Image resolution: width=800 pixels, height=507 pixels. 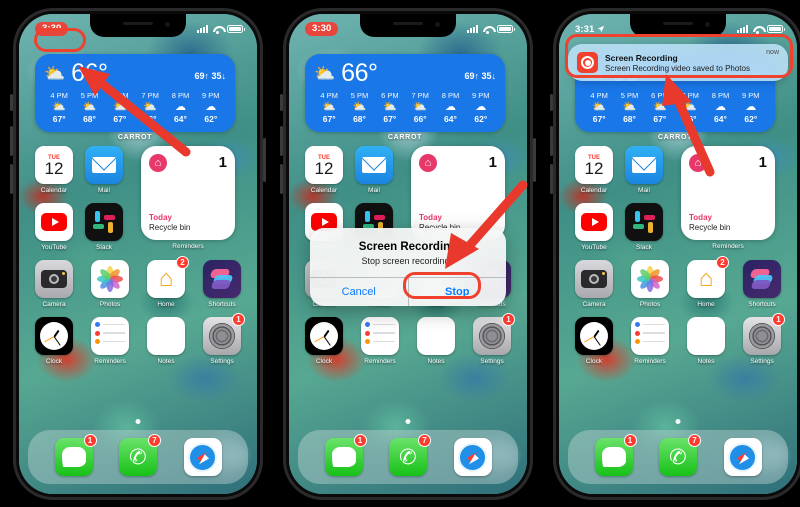 What do you see at coordinates (138, 282) in the screenshot?
I see `app-row-3: Camera Photos ⌂ 2 Home` at bounding box center [138, 282].